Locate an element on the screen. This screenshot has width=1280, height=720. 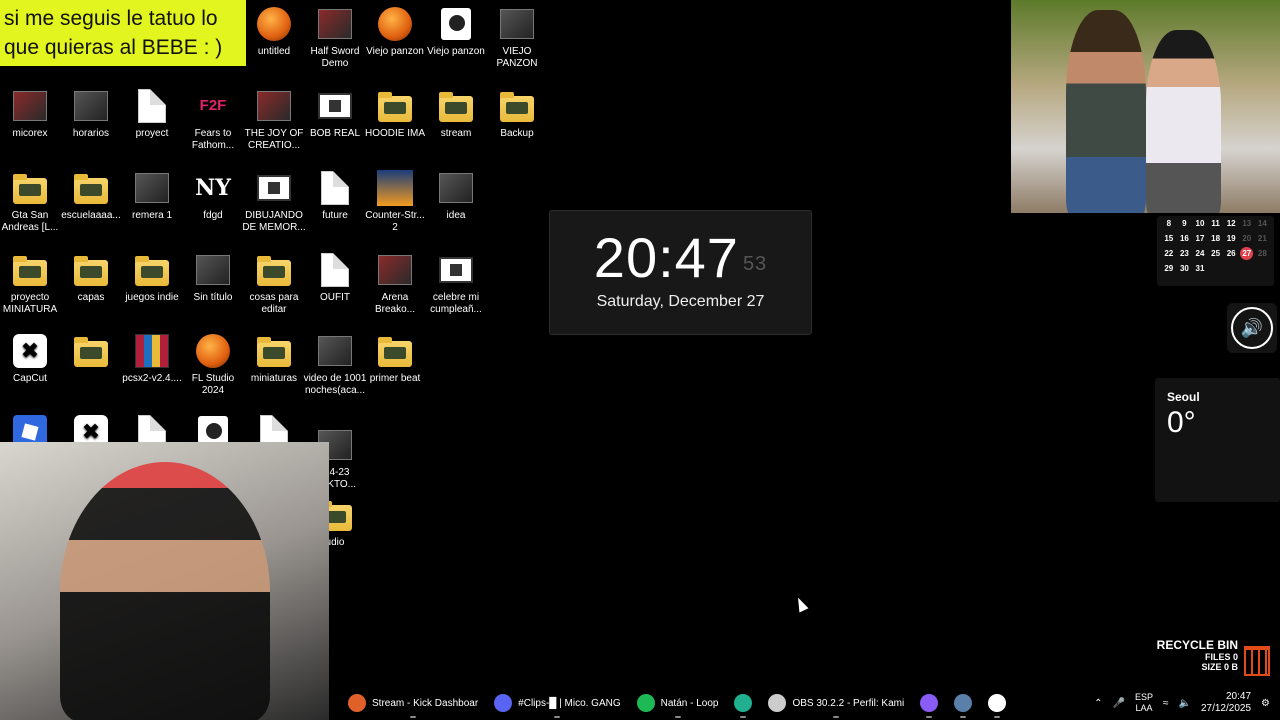
language-indicator: ESP LAA is located at coordinates (1144, 703).